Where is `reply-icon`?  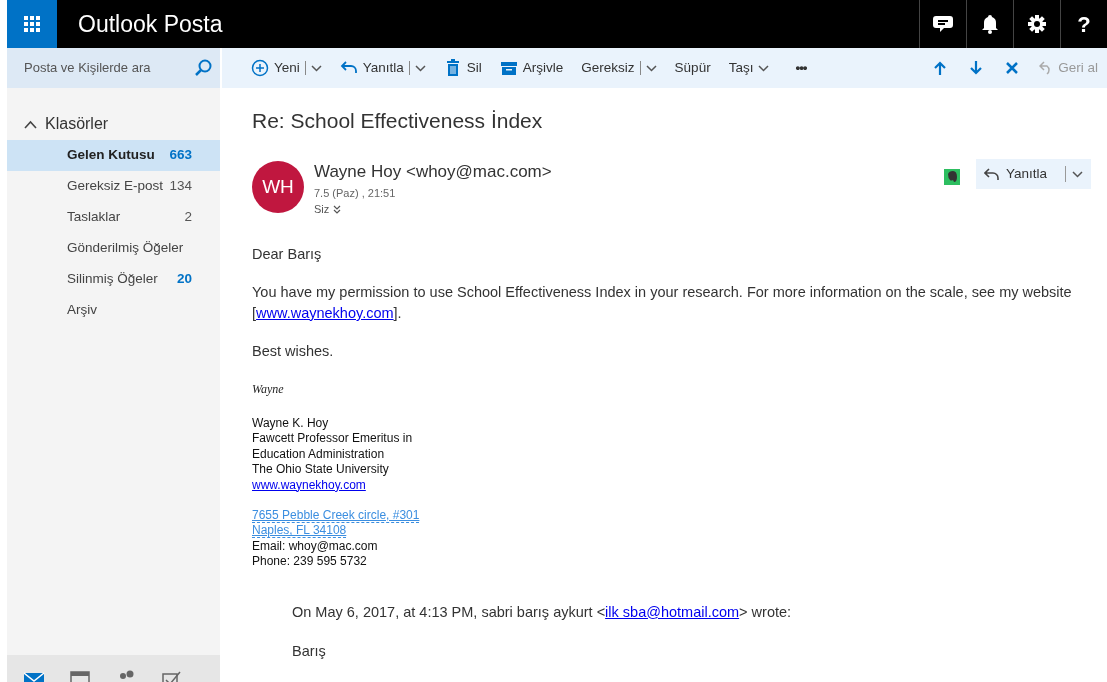
reply-icon is located at coordinates (991, 174).